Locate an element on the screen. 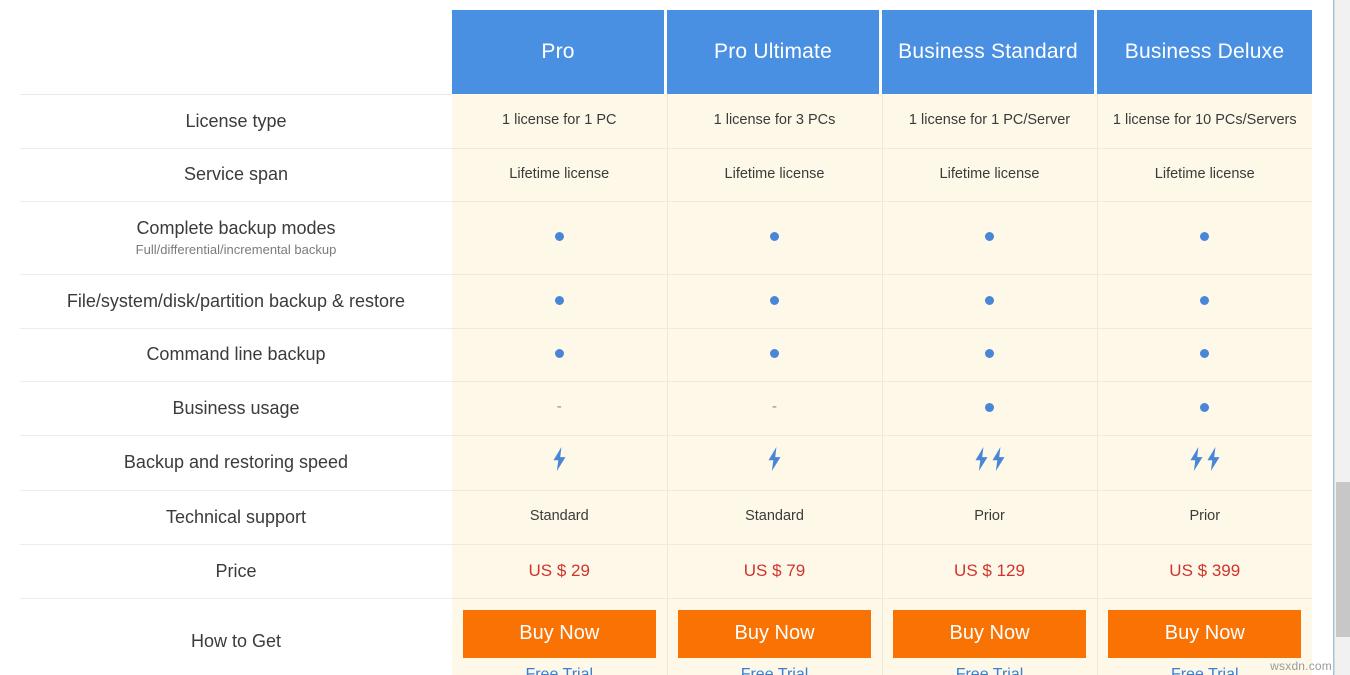 This screenshot has width=1350, height=675. table-cell: 1 license for 1 PC is located at coordinates (560, 121).